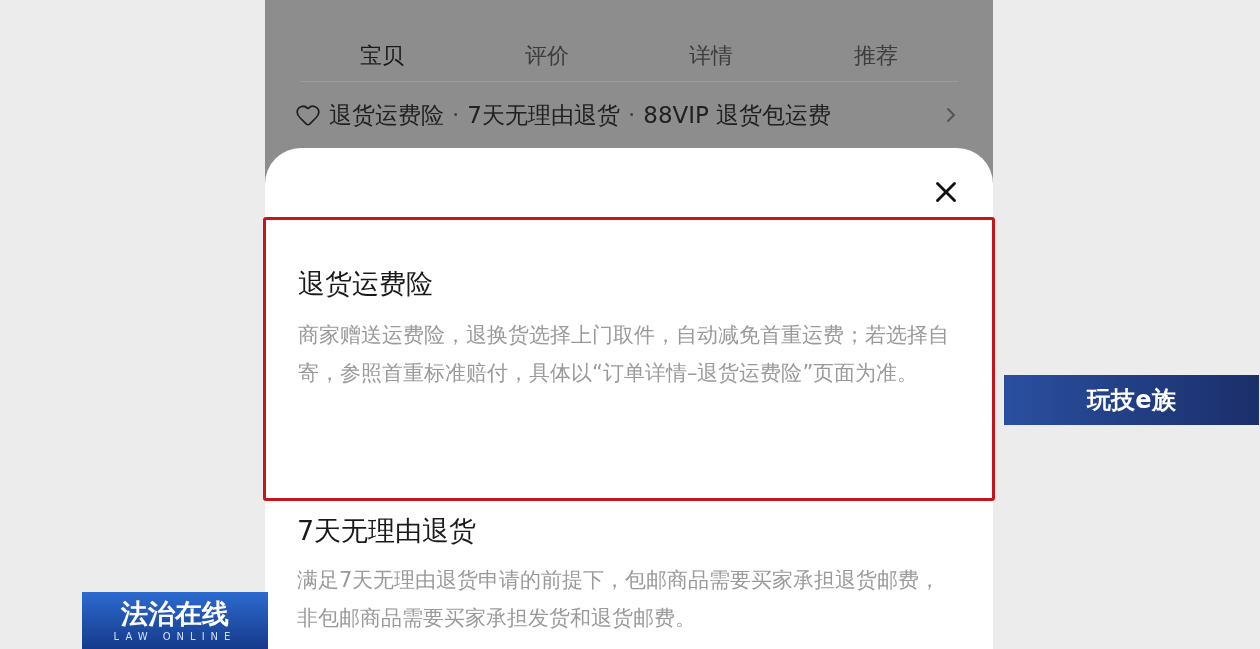 This screenshot has height=649, width=1260. I want to click on program-subtitle: LAW ONLINE, so click(175, 636).